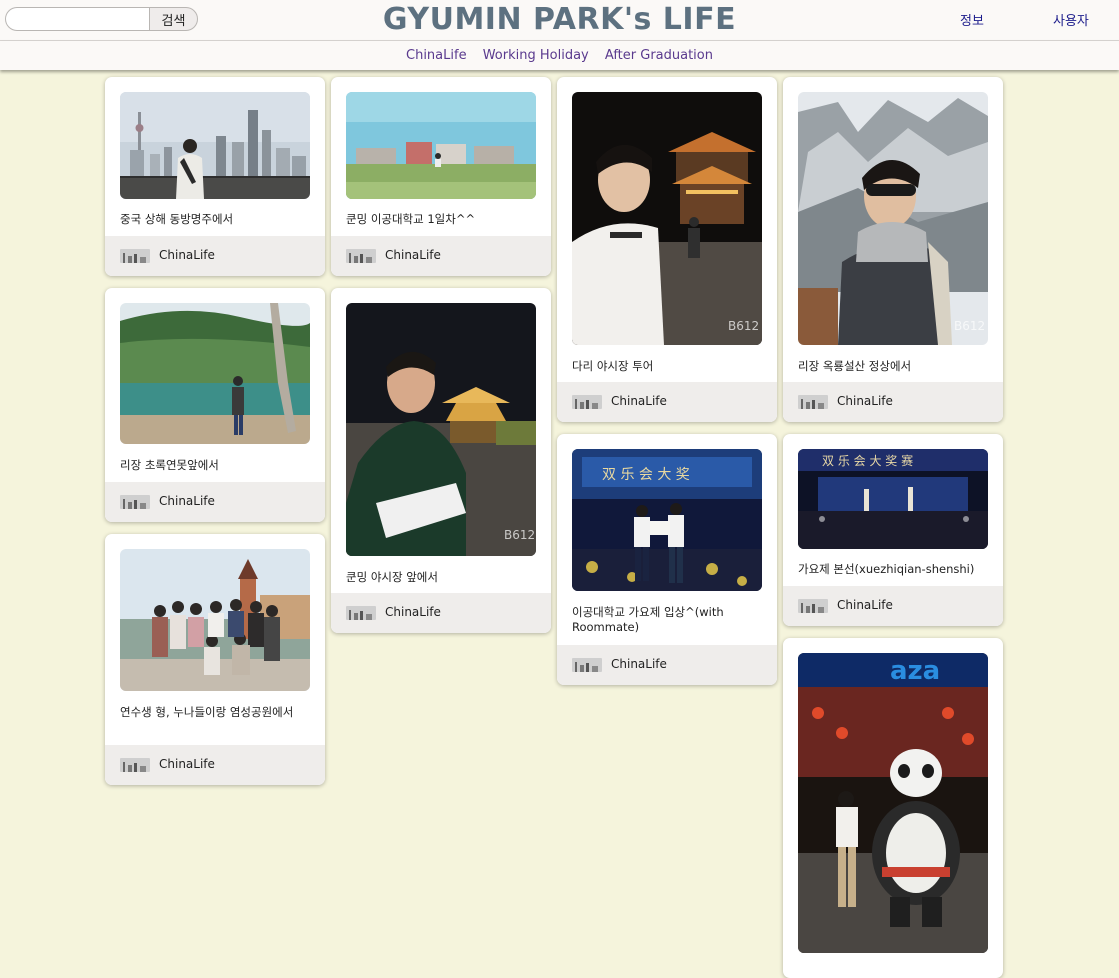 The image size is (1119, 978). What do you see at coordinates (392, 577) in the screenshot?
I see `post-caption: 쿤밍 야시장 앞에서` at bounding box center [392, 577].